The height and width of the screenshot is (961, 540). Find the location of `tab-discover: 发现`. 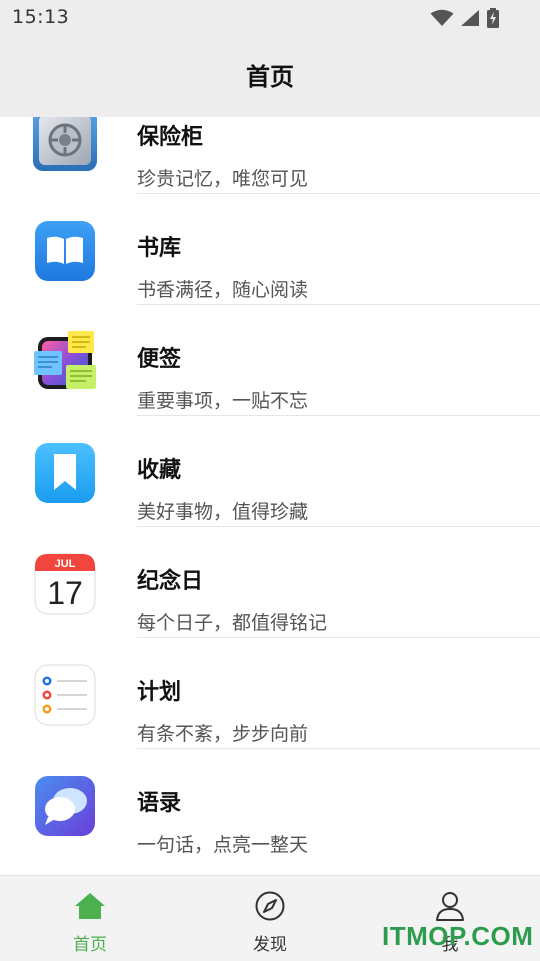

tab-discover: 发现 is located at coordinates (270, 918).